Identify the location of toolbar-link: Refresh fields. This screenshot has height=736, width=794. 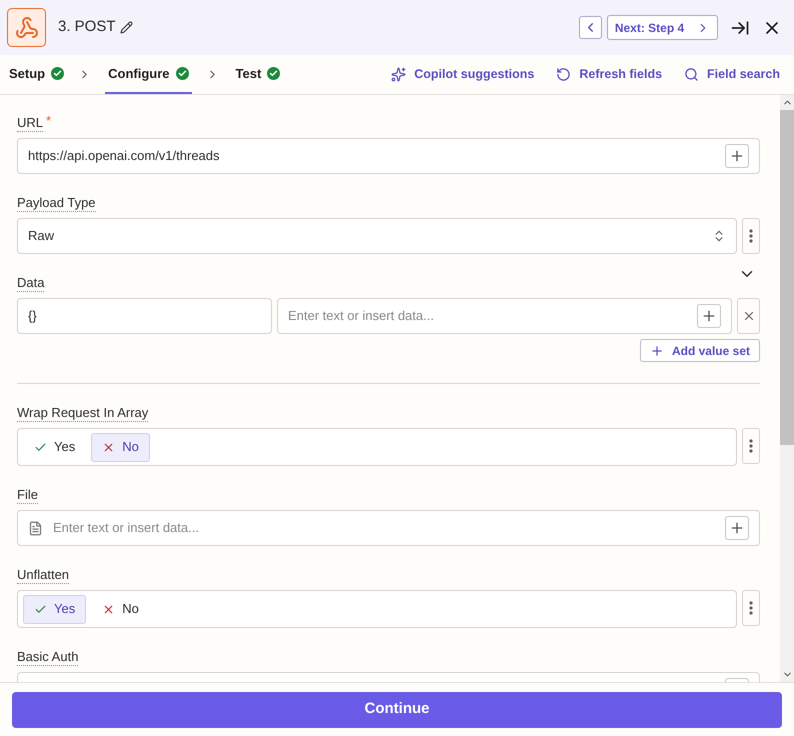
(609, 74).